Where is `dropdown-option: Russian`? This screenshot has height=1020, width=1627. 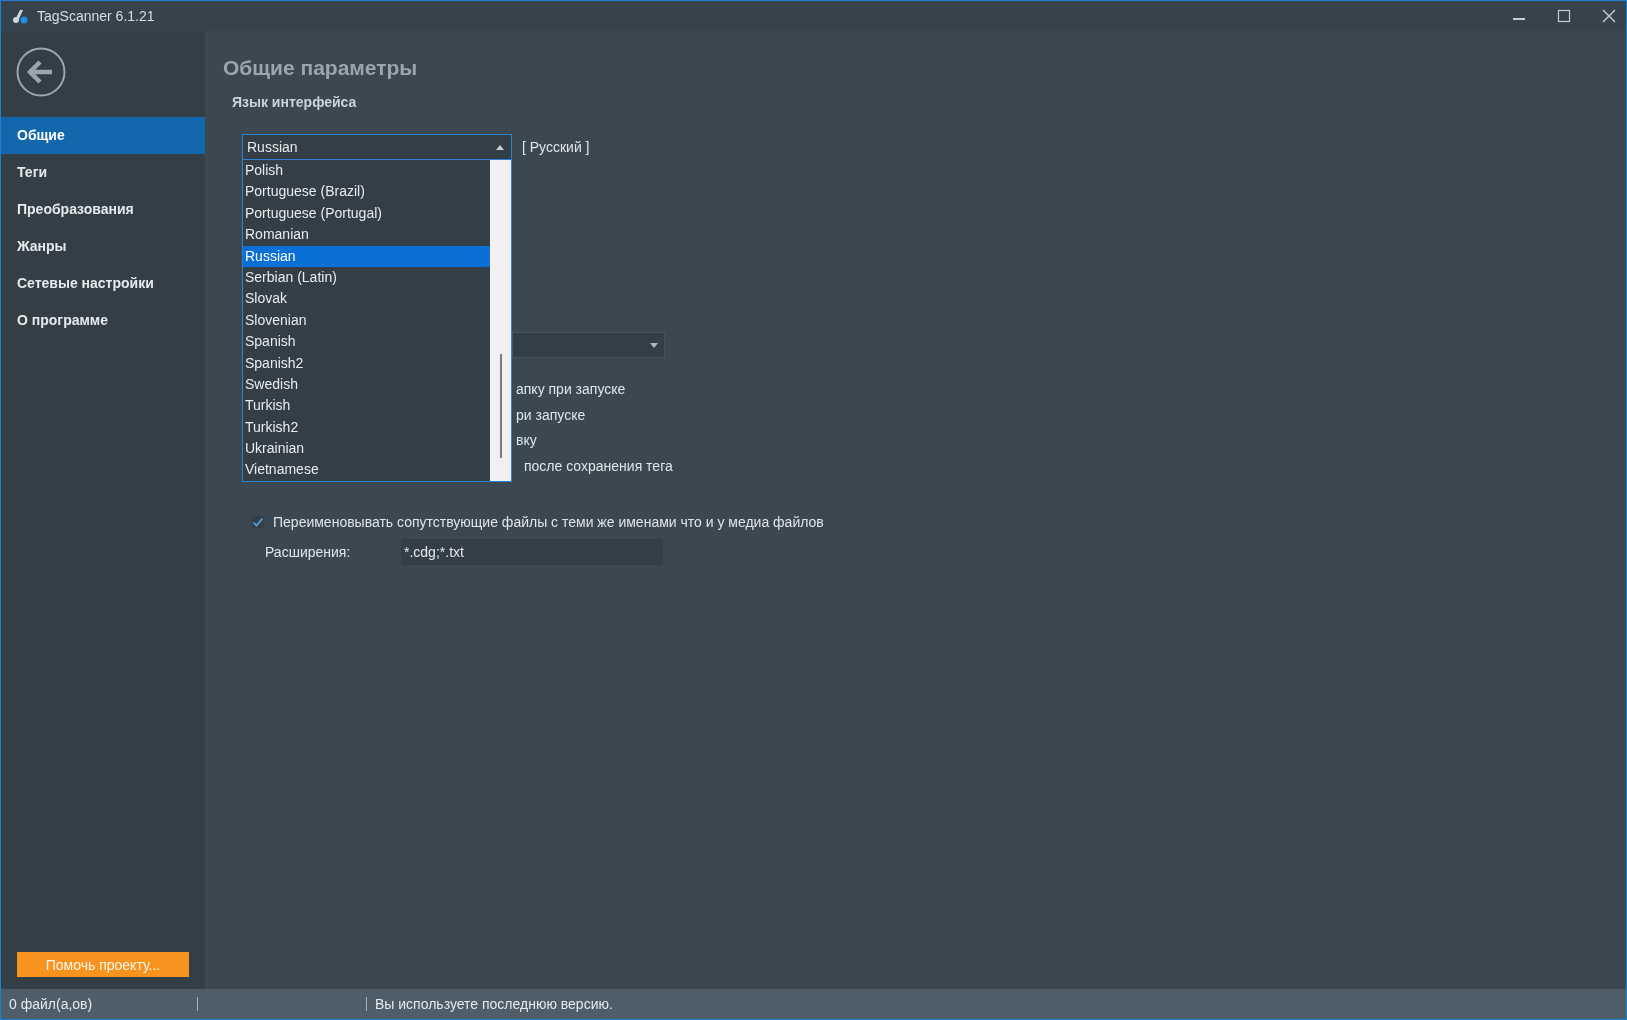 dropdown-option: Russian is located at coordinates (366, 256).